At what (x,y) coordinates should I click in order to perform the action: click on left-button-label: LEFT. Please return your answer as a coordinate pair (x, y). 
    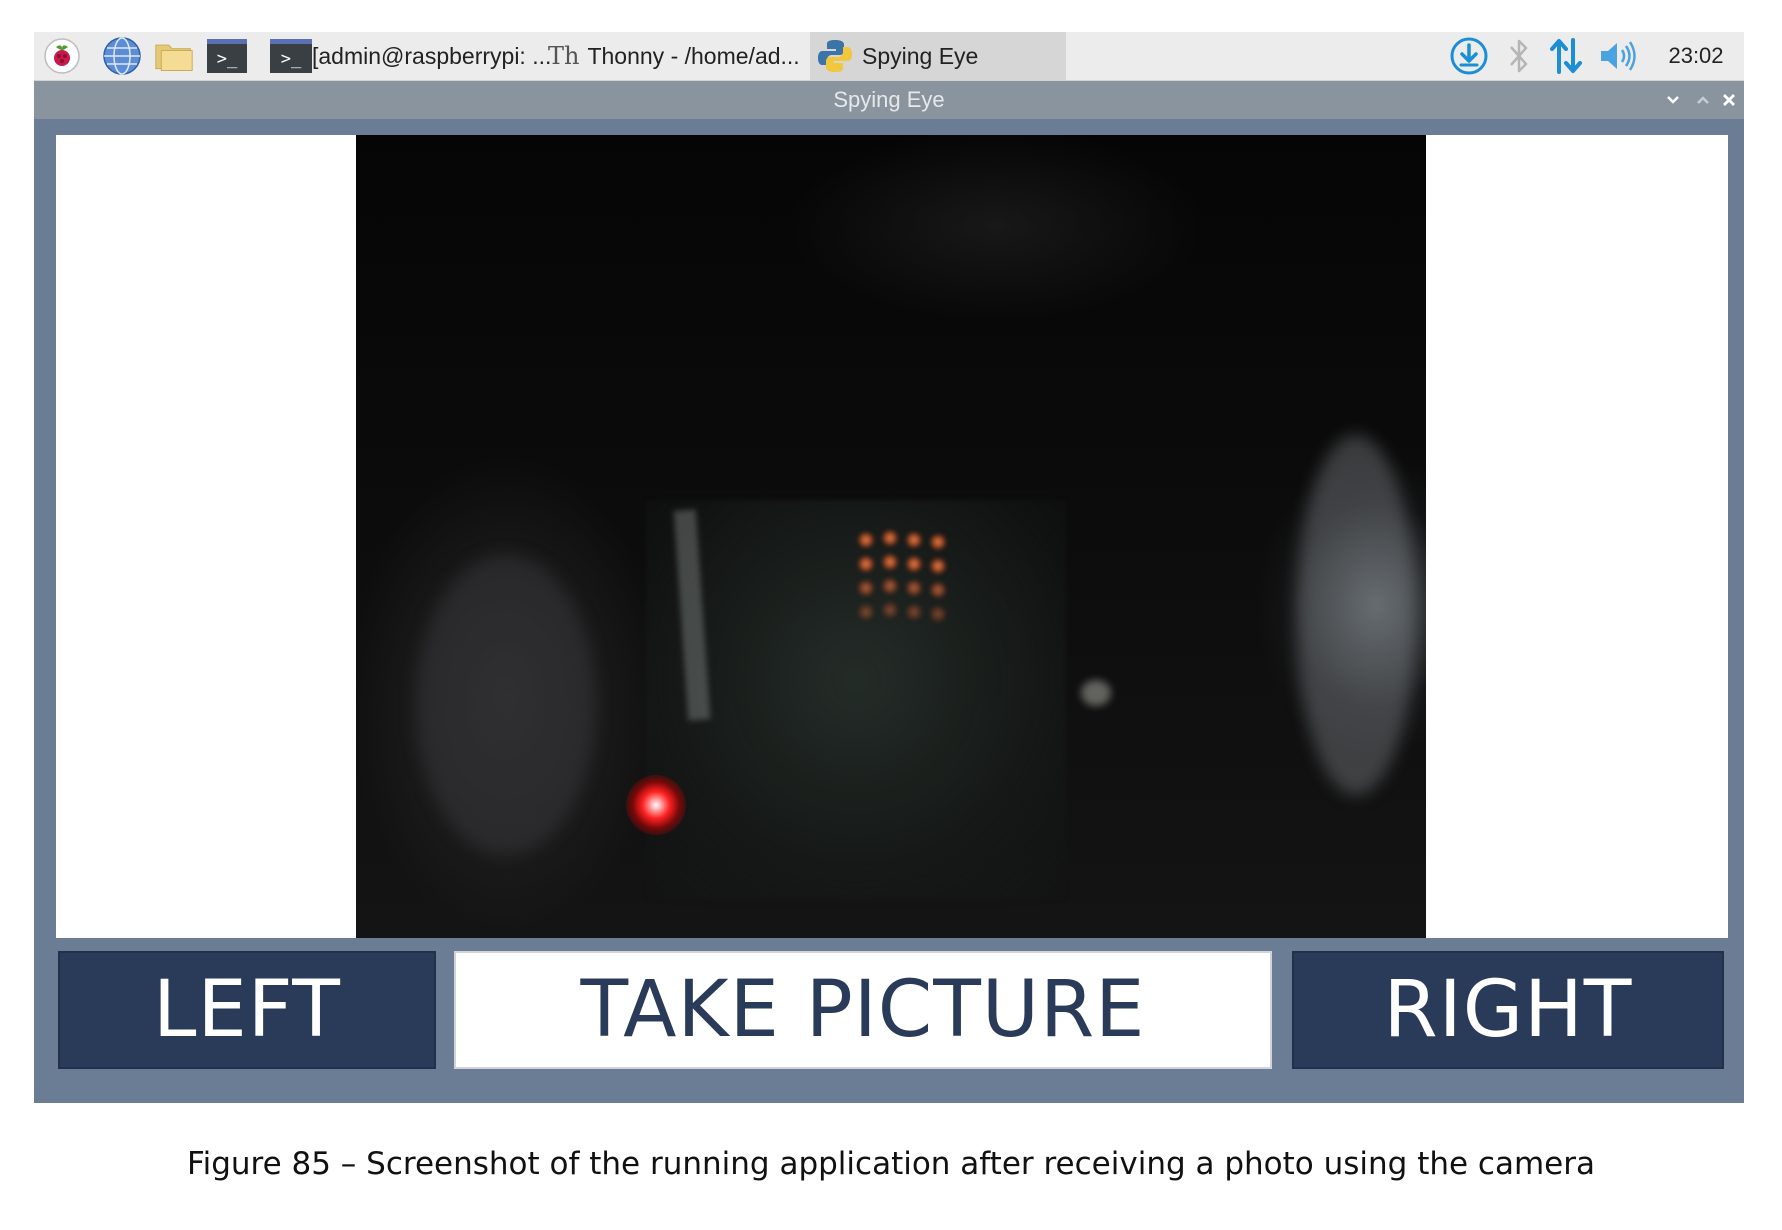
    Looking at the image, I should click on (247, 1010).